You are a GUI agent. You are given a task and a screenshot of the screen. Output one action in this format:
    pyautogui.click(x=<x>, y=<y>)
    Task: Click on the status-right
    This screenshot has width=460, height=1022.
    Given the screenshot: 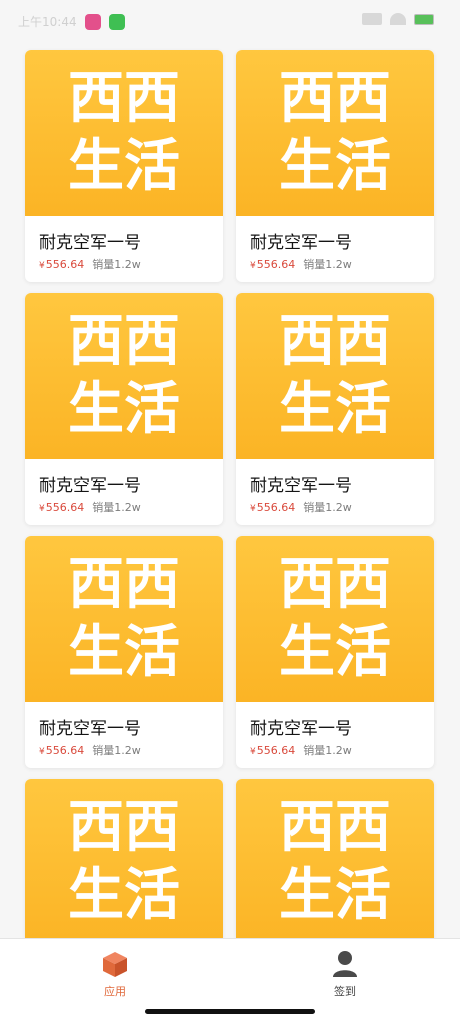 What is the action you would take?
    pyautogui.click(x=398, y=19)
    